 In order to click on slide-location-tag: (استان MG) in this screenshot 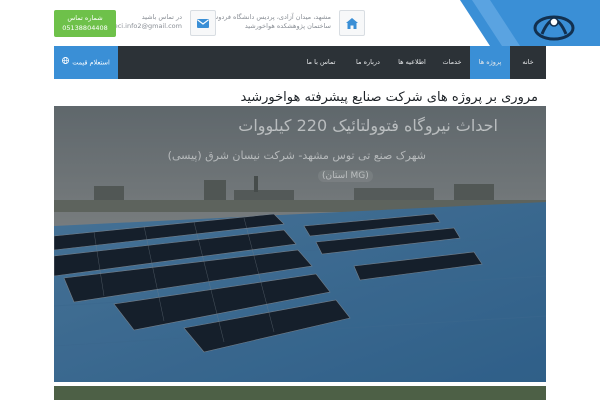, I will do `click(345, 176)`.